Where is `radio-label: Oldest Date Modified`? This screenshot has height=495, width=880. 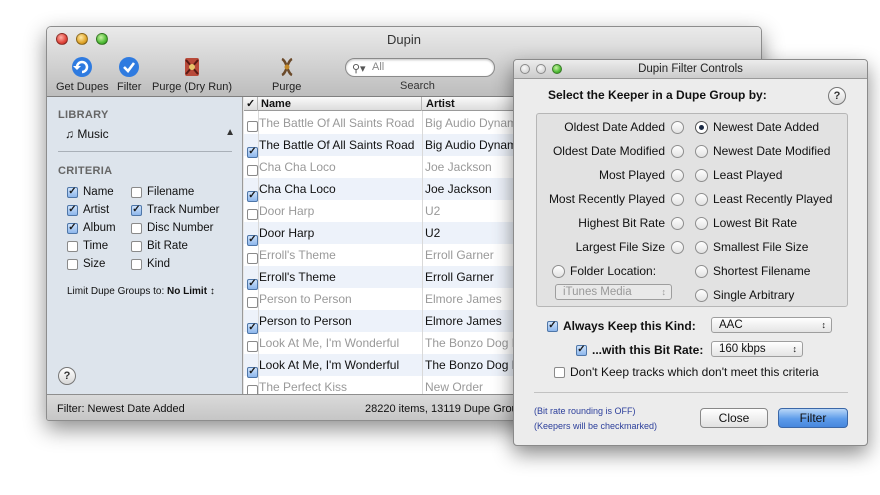 radio-label: Oldest Date Modified is located at coordinates (608, 151).